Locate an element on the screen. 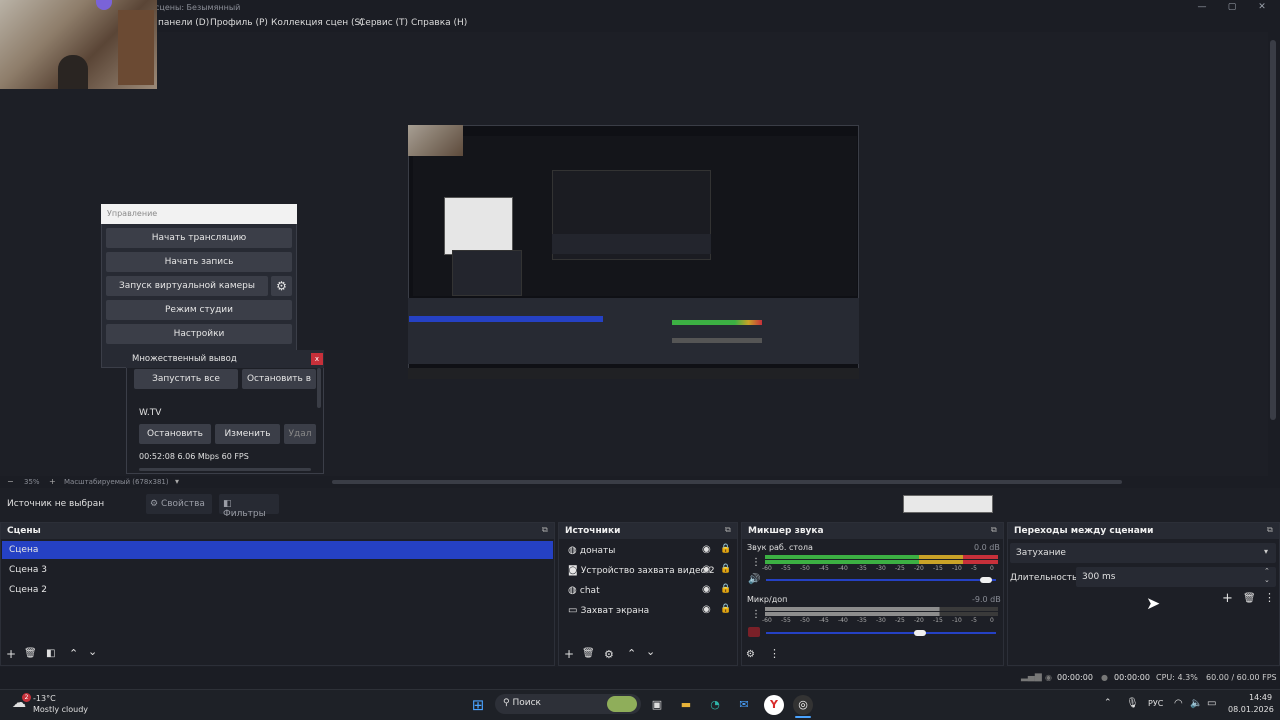 The image size is (1280, 720). duration-input: 300 ms is located at coordinates (1176, 577).